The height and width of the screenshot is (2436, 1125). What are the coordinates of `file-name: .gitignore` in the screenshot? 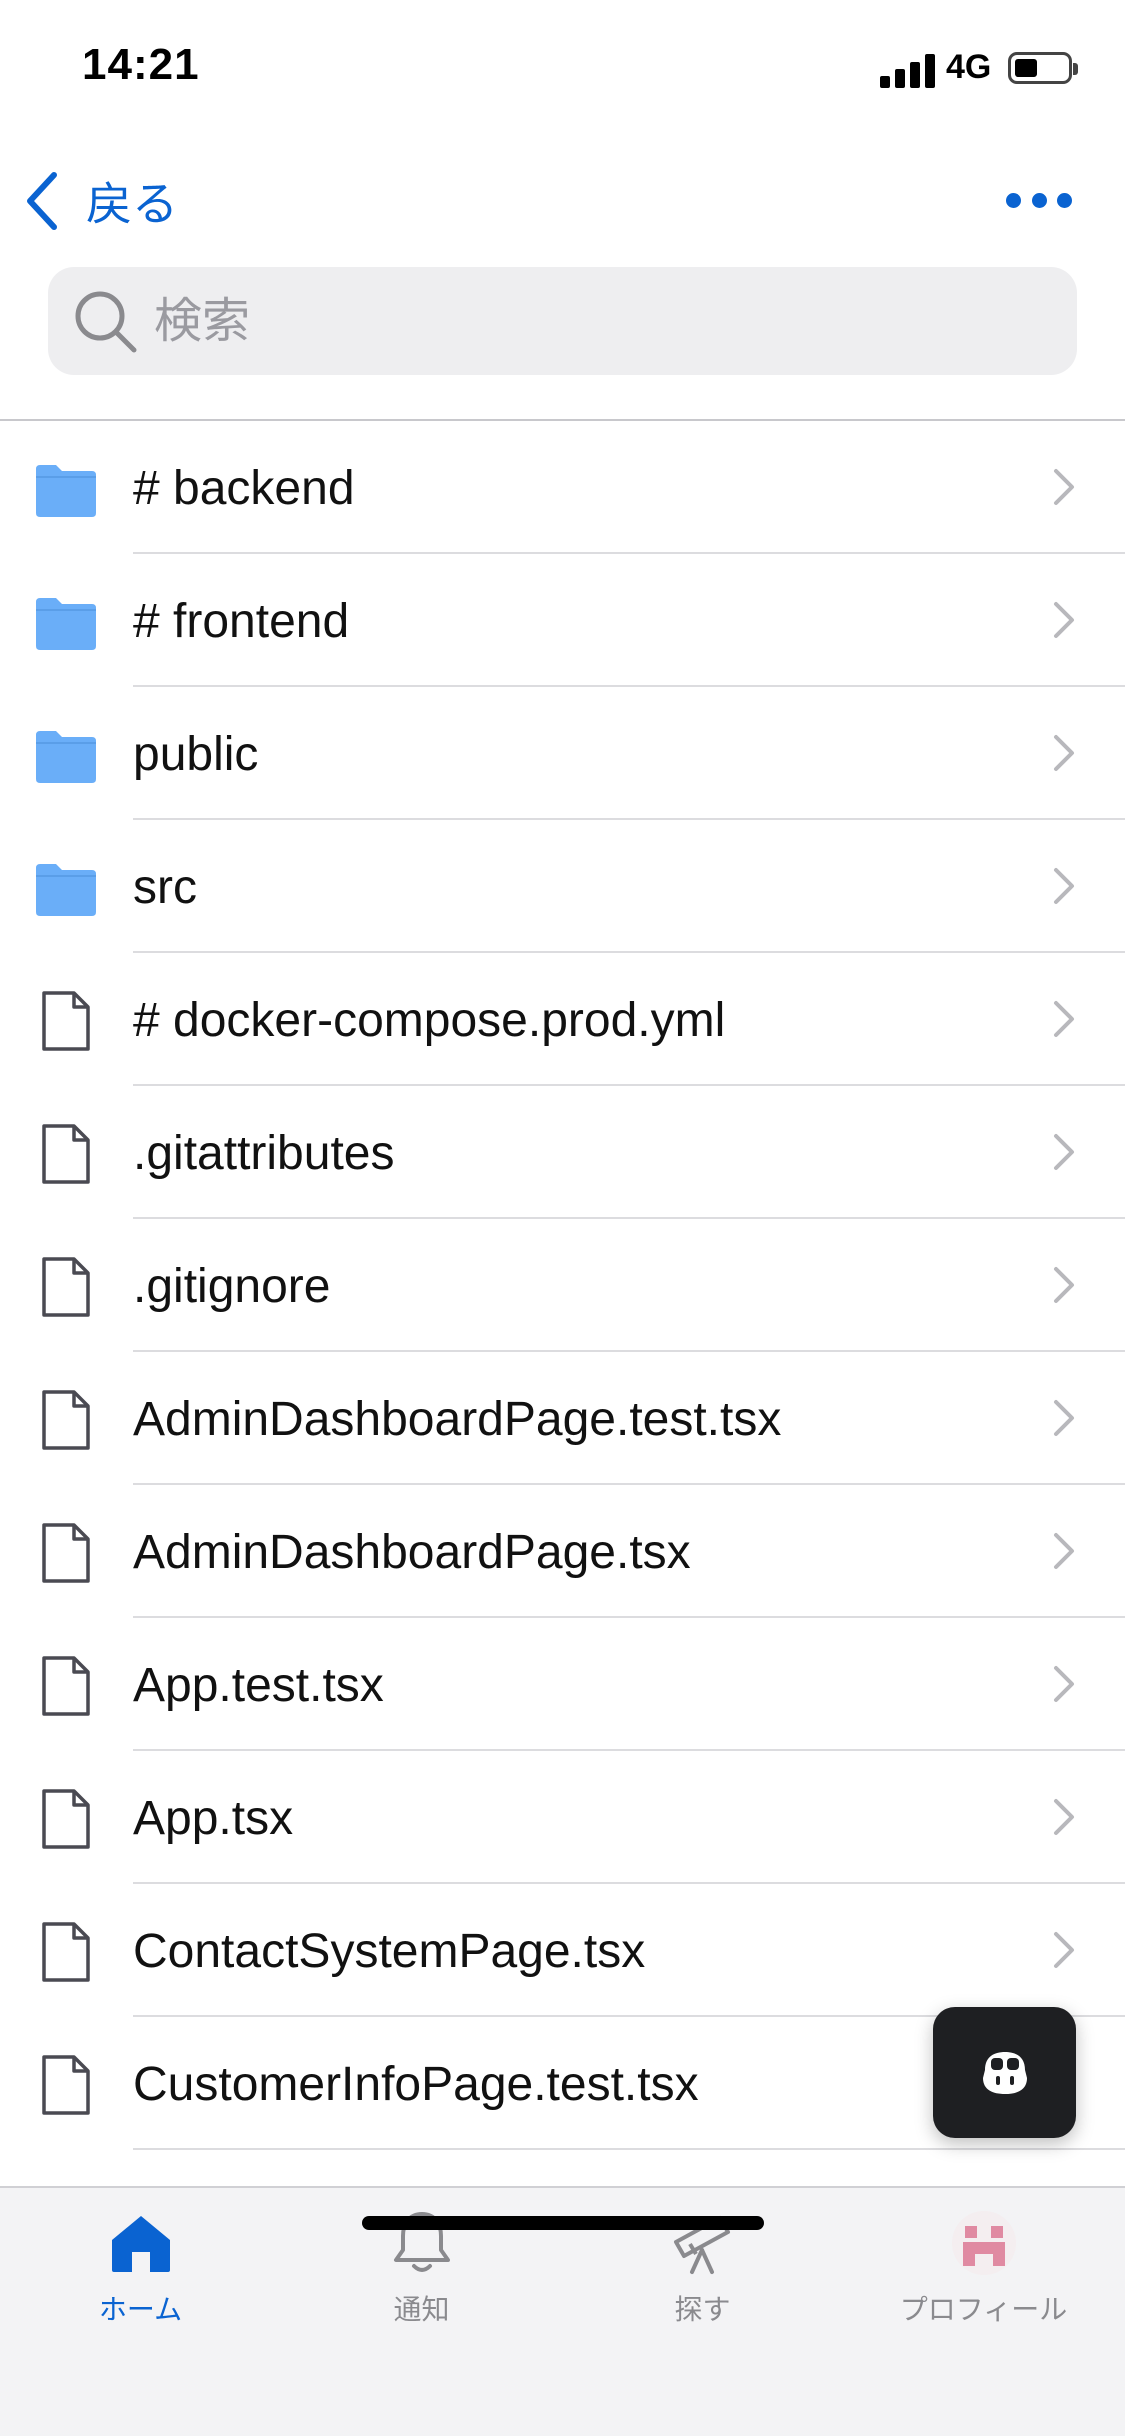 It's located at (232, 1286).